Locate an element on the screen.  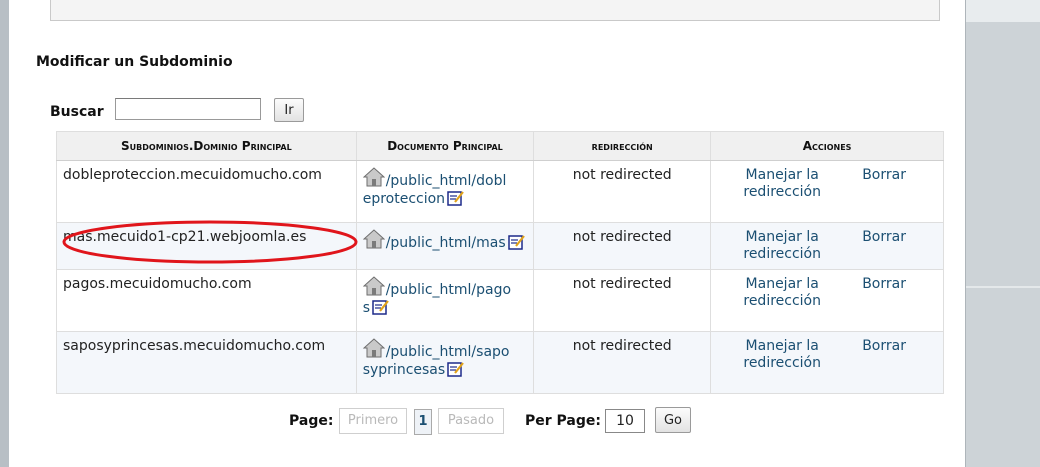
search-go-button: Ir is located at coordinates (289, 110).